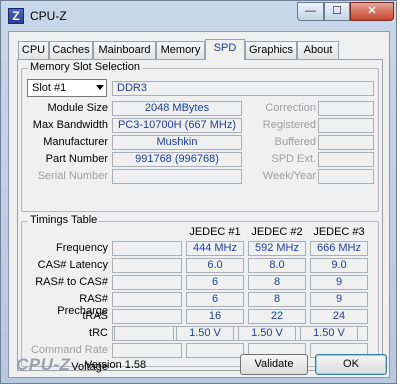  Describe the element at coordinates (49, 88) in the screenshot. I see `slot-select-value: Slot #1` at that location.